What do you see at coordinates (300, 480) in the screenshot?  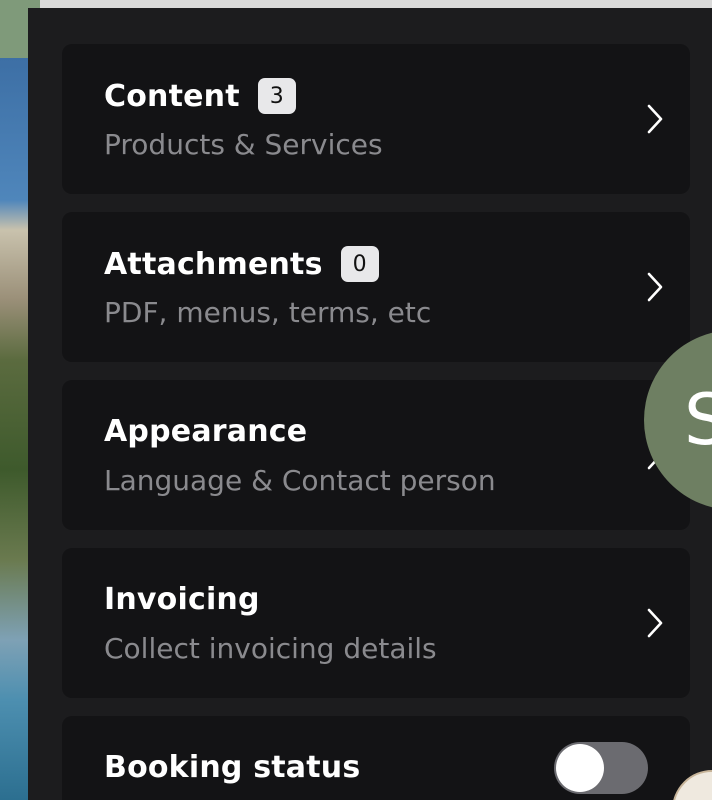 I see `menu-item-subtitle: Language & Contact person` at bounding box center [300, 480].